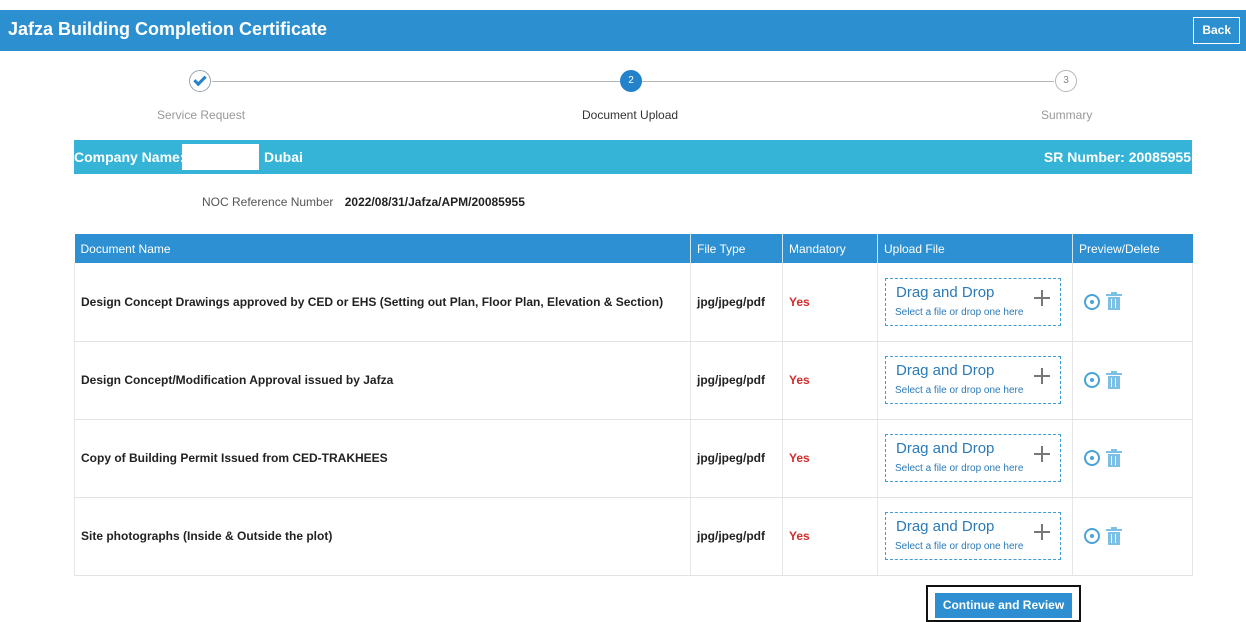 The height and width of the screenshot is (622, 1246). What do you see at coordinates (1117, 157) in the screenshot?
I see `sr-number: SR Number: 20085955` at bounding box center [1117, 157].